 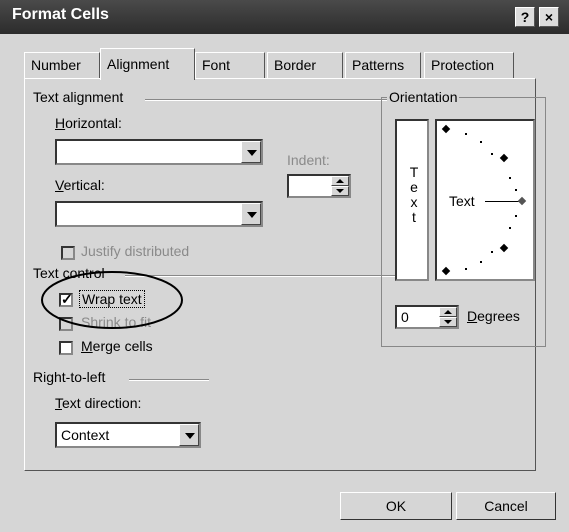 I want to click on tab-number: Number, so click(x=62, y=65).